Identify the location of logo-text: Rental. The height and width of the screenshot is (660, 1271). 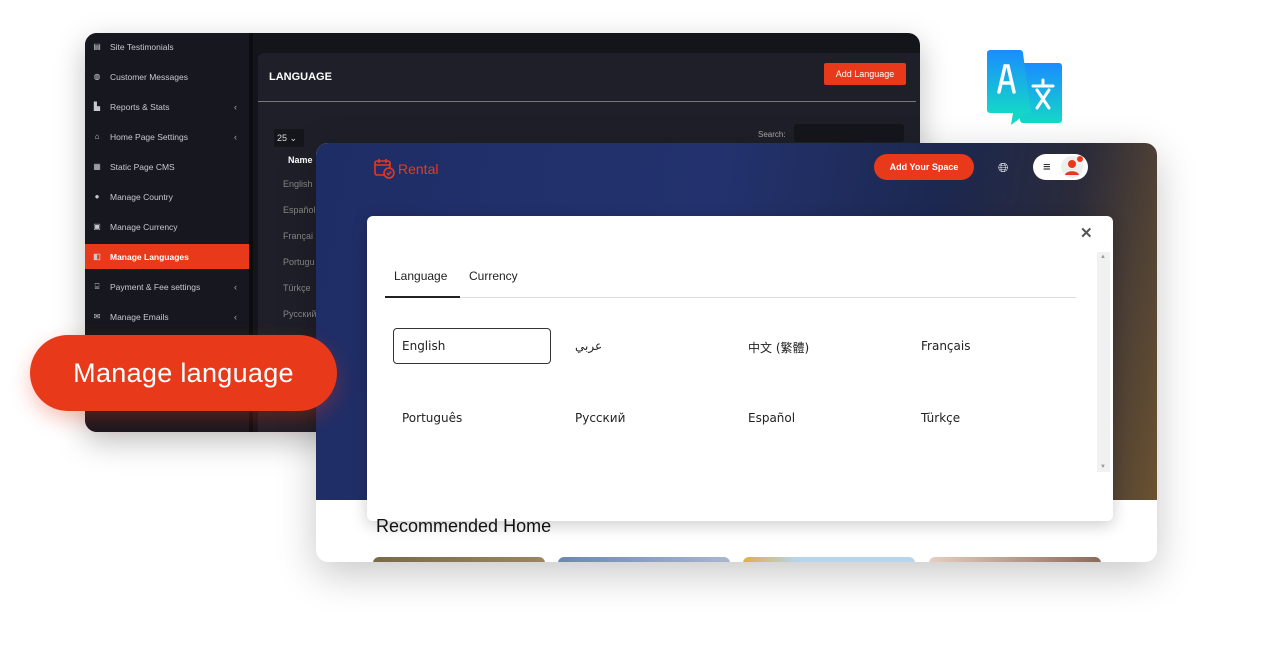
(418, 169).